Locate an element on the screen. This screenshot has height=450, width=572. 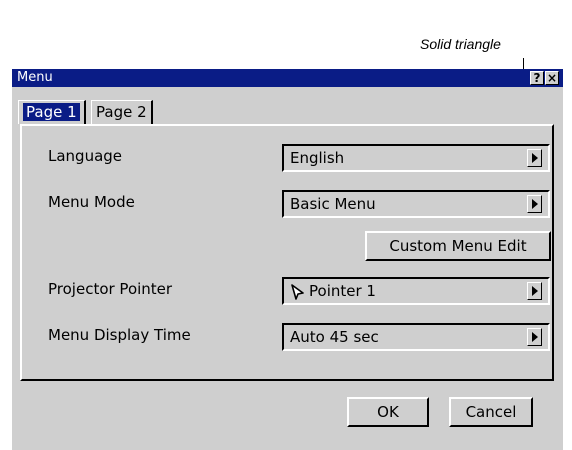
language-label: Language is located at coordinates (85, 156).